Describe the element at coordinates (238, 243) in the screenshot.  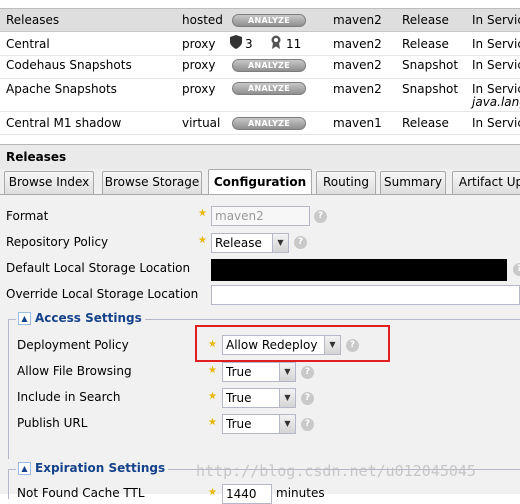
I see `repository-policy-value: Release` at that location.